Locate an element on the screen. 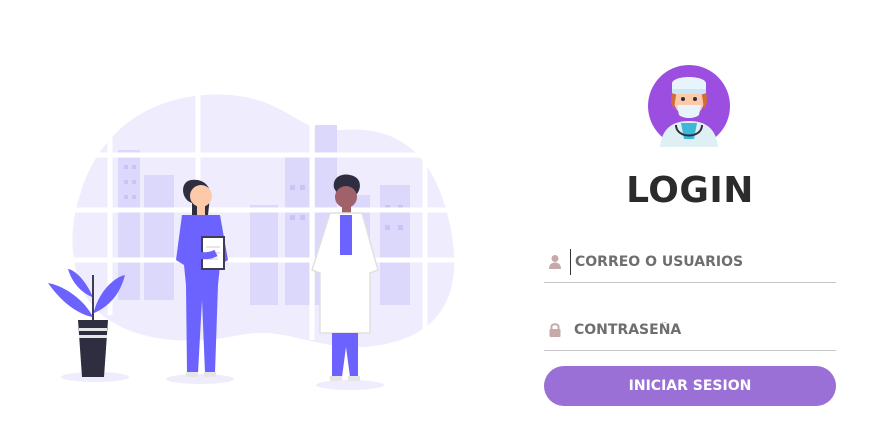  page-title: LOGIN is located at coordinates (690, 190).